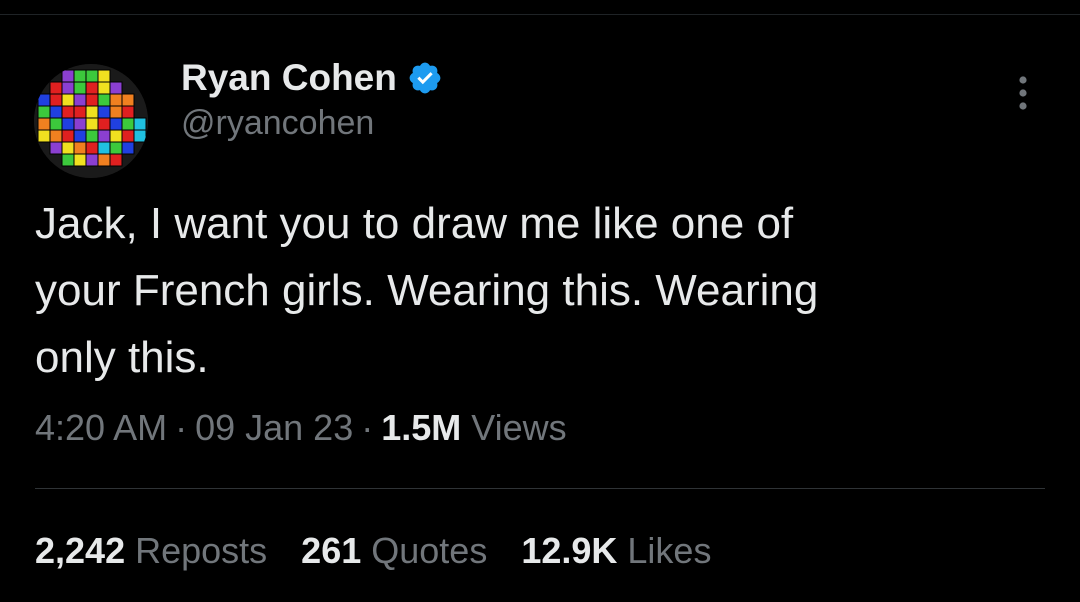  I want to click on author-handle: @ryancohen, so click(277, 123).